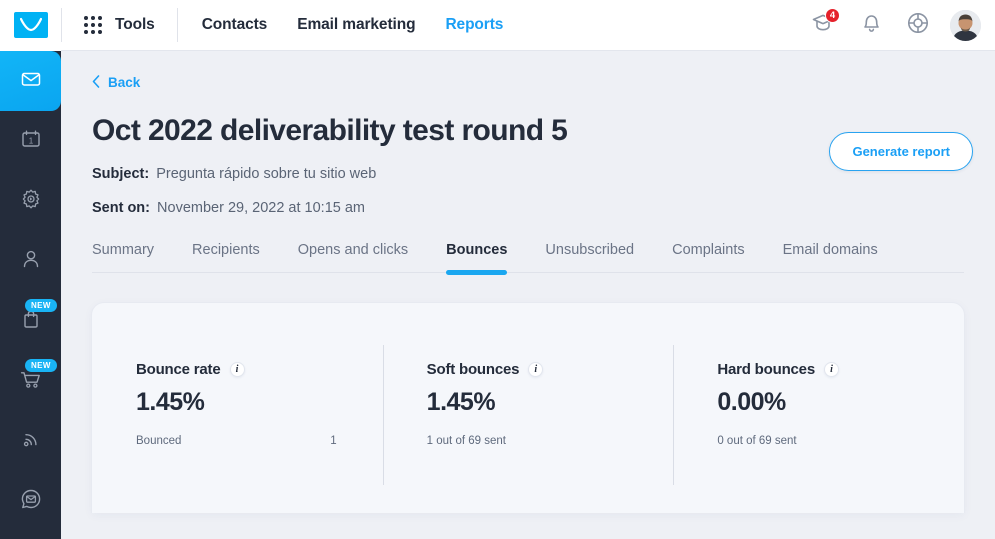 The width and height of the screenshot is (995, 539). I want to click on left-sidebar: 1 NEW NEW, so click(30, 295).